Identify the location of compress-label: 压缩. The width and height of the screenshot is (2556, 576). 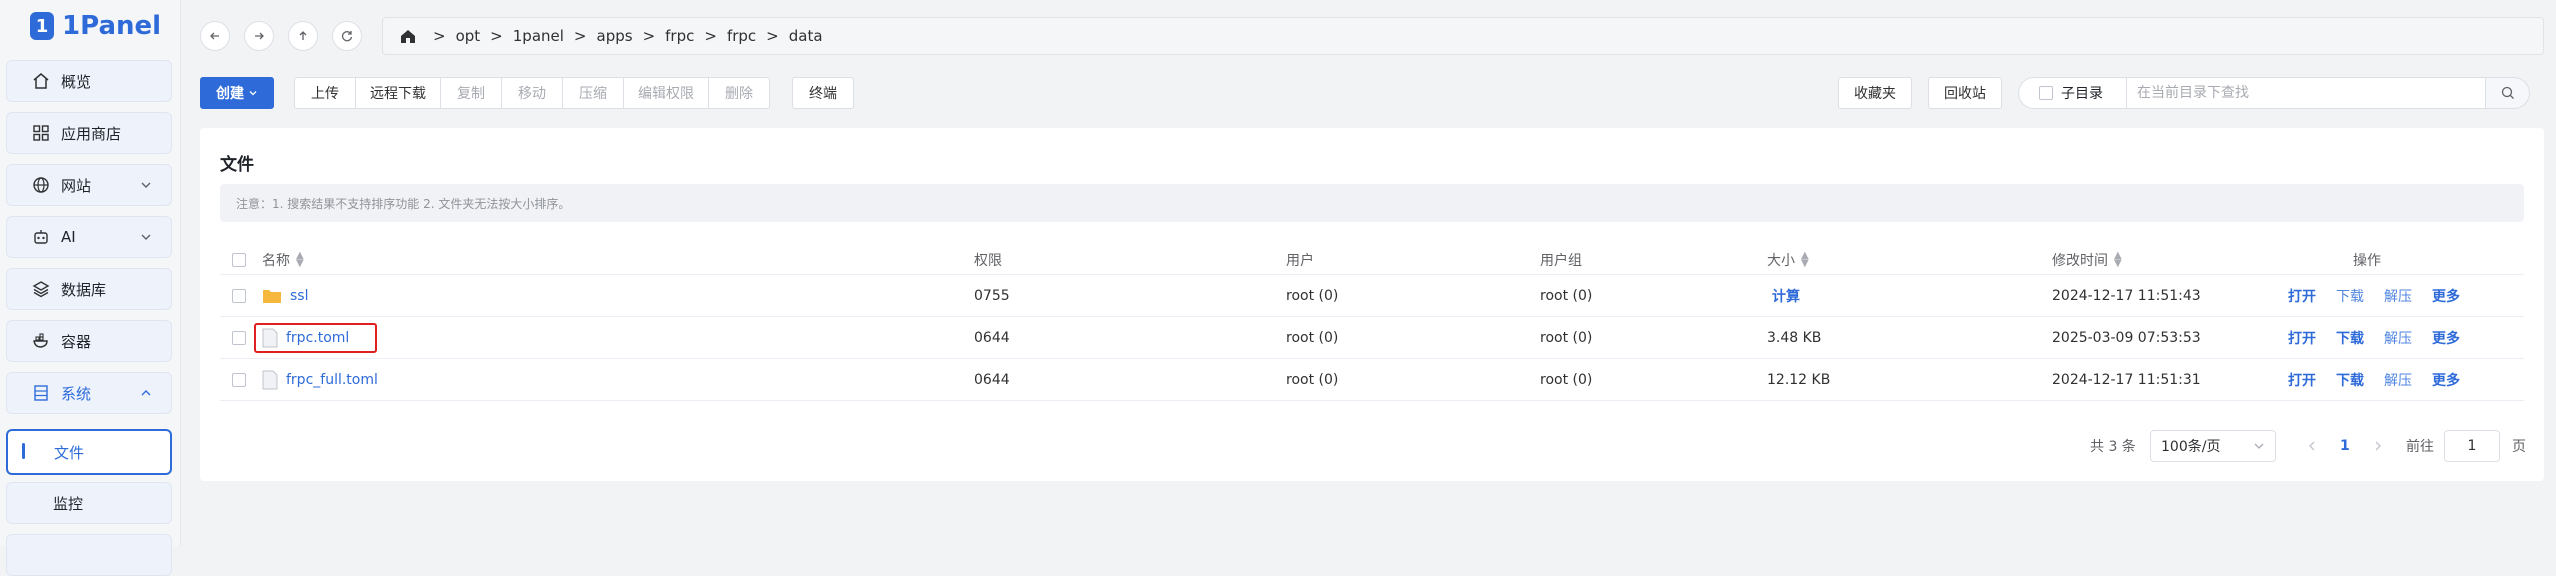
(593, 94).